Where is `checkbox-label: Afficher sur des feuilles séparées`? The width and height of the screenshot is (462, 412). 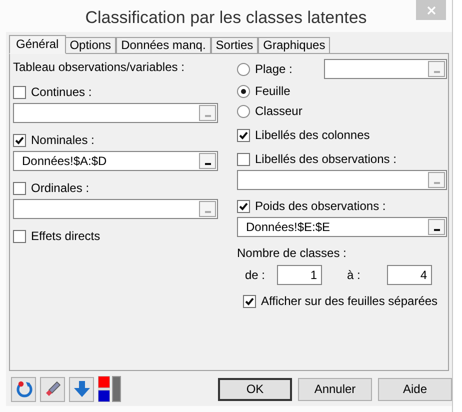
checkbox-label: Afficher sur des feuilles séparées is located at coordinates (349, 301).